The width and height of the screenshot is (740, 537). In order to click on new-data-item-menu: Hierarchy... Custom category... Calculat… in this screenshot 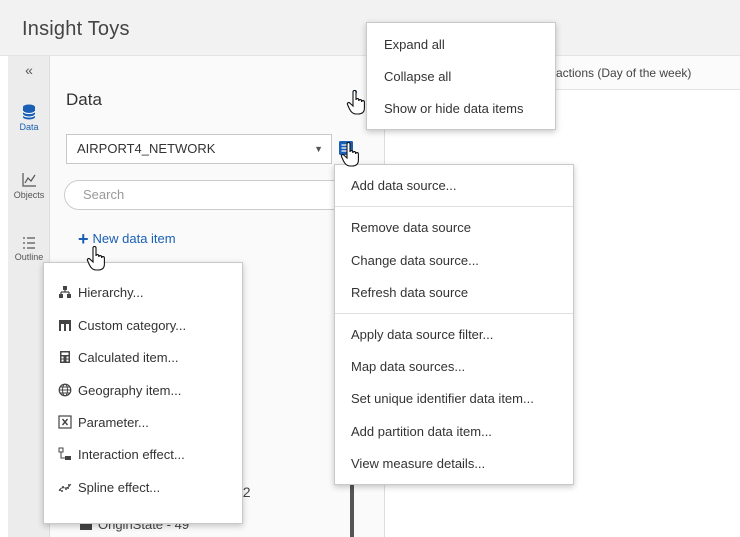, I will do `click(143, 393)`.